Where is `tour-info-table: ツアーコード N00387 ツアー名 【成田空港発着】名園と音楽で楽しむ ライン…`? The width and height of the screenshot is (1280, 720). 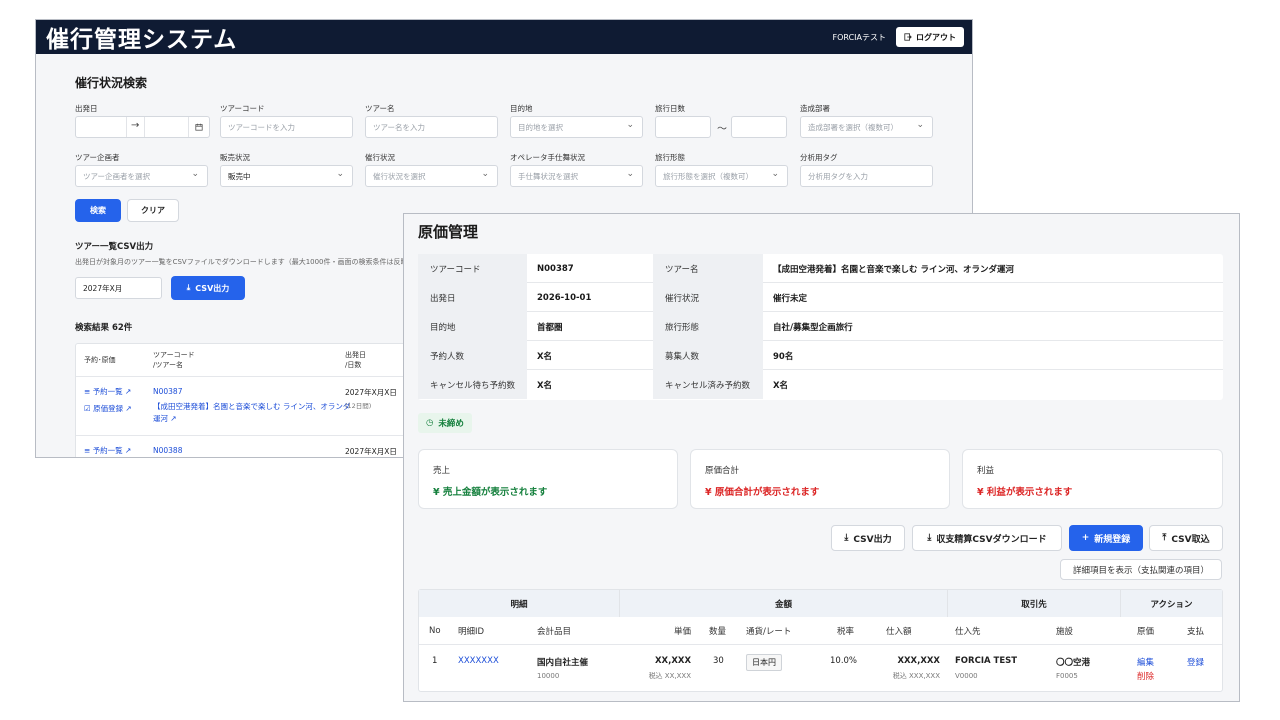
tour-info-table: ツアーコード N00387 ツアー名 【成田空港発着】名園と音楽で楽しむ ライン… is located at coordinates (820, 327).